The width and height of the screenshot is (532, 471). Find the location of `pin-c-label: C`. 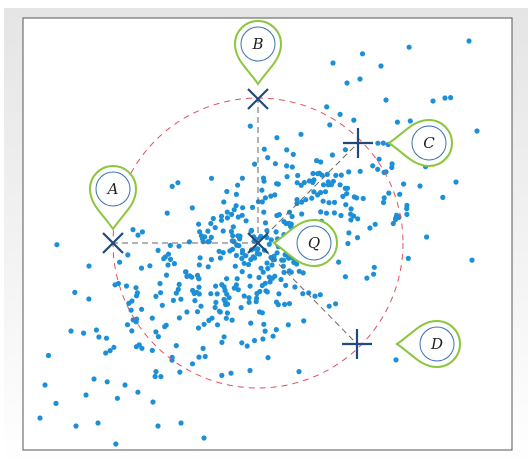

pin-c-label: C is located at coordinates (429, 143).